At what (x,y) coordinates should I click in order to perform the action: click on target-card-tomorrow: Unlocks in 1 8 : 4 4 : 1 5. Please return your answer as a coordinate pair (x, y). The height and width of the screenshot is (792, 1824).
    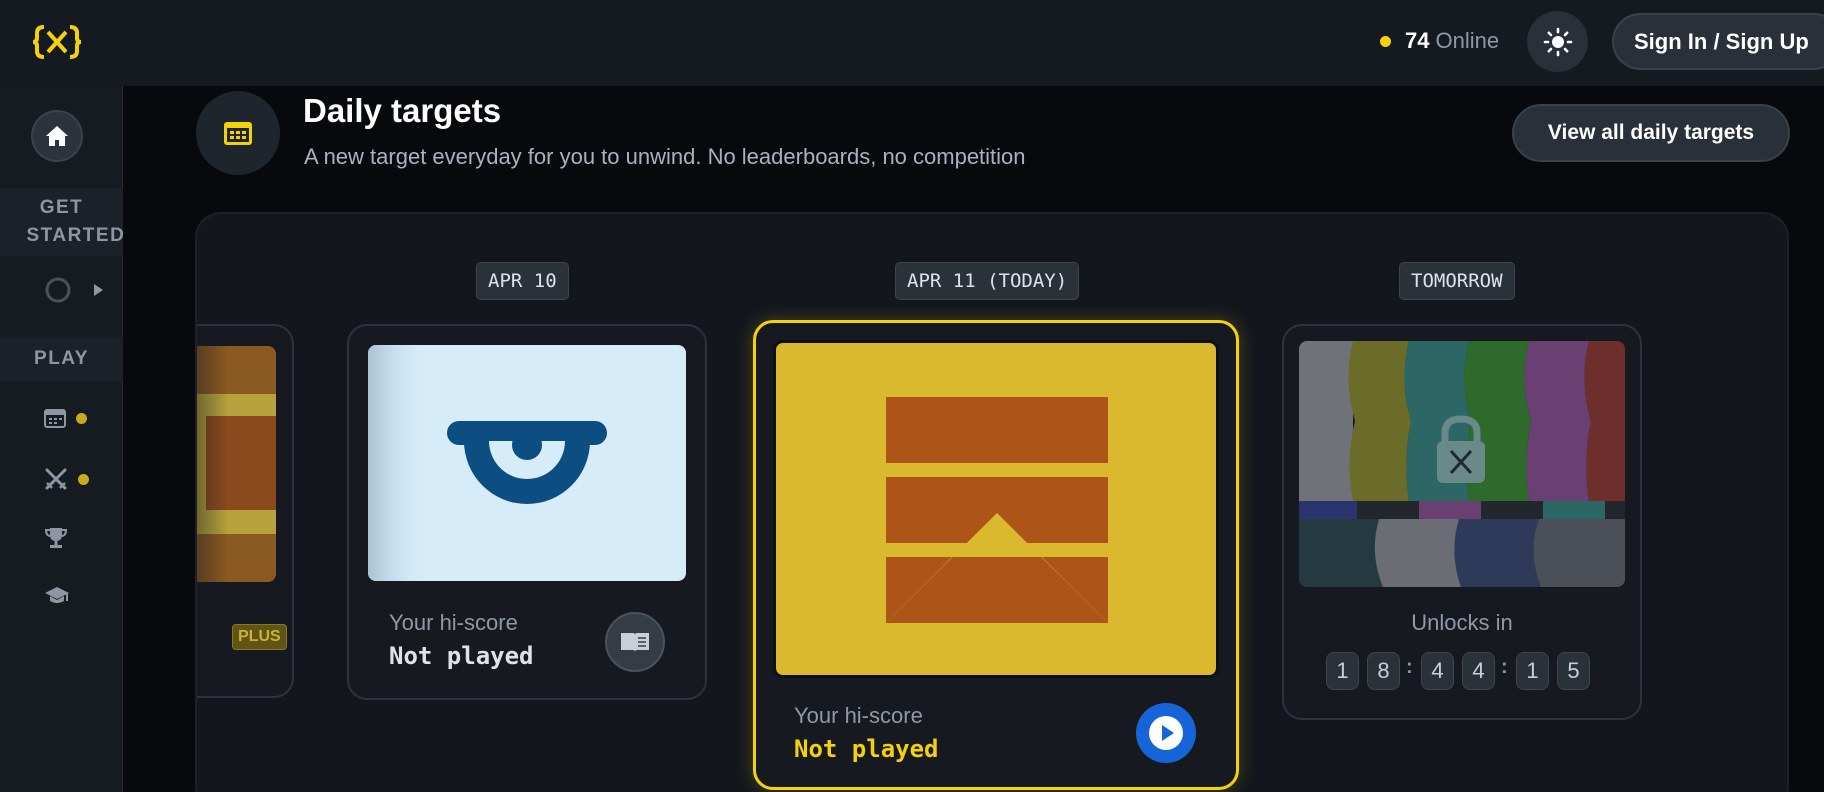
    Looking at the image, I should click on (1462, 522).